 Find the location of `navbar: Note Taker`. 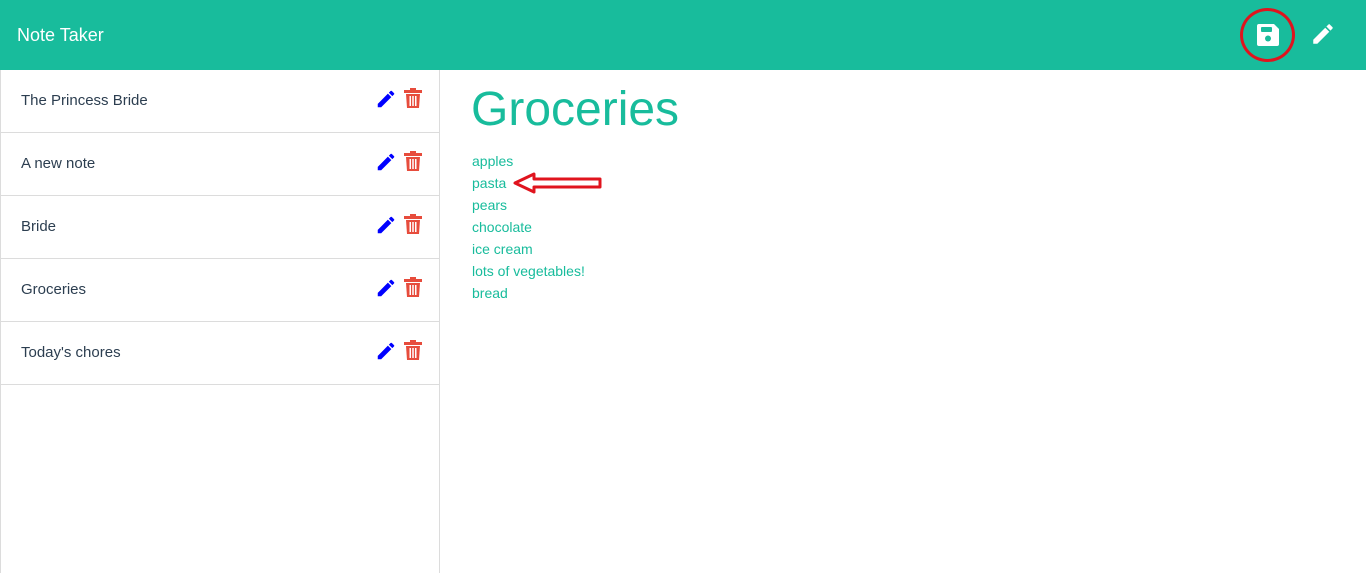

navbar: Note Taker is located at coordinates (683, 35).